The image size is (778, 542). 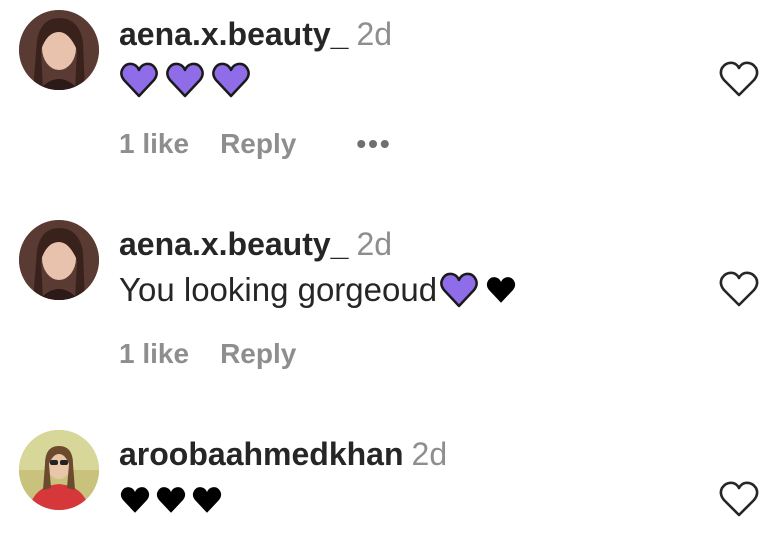 I want to click on comment-header: aroobaahmedkhan 2d, so click(x=283, y=454).